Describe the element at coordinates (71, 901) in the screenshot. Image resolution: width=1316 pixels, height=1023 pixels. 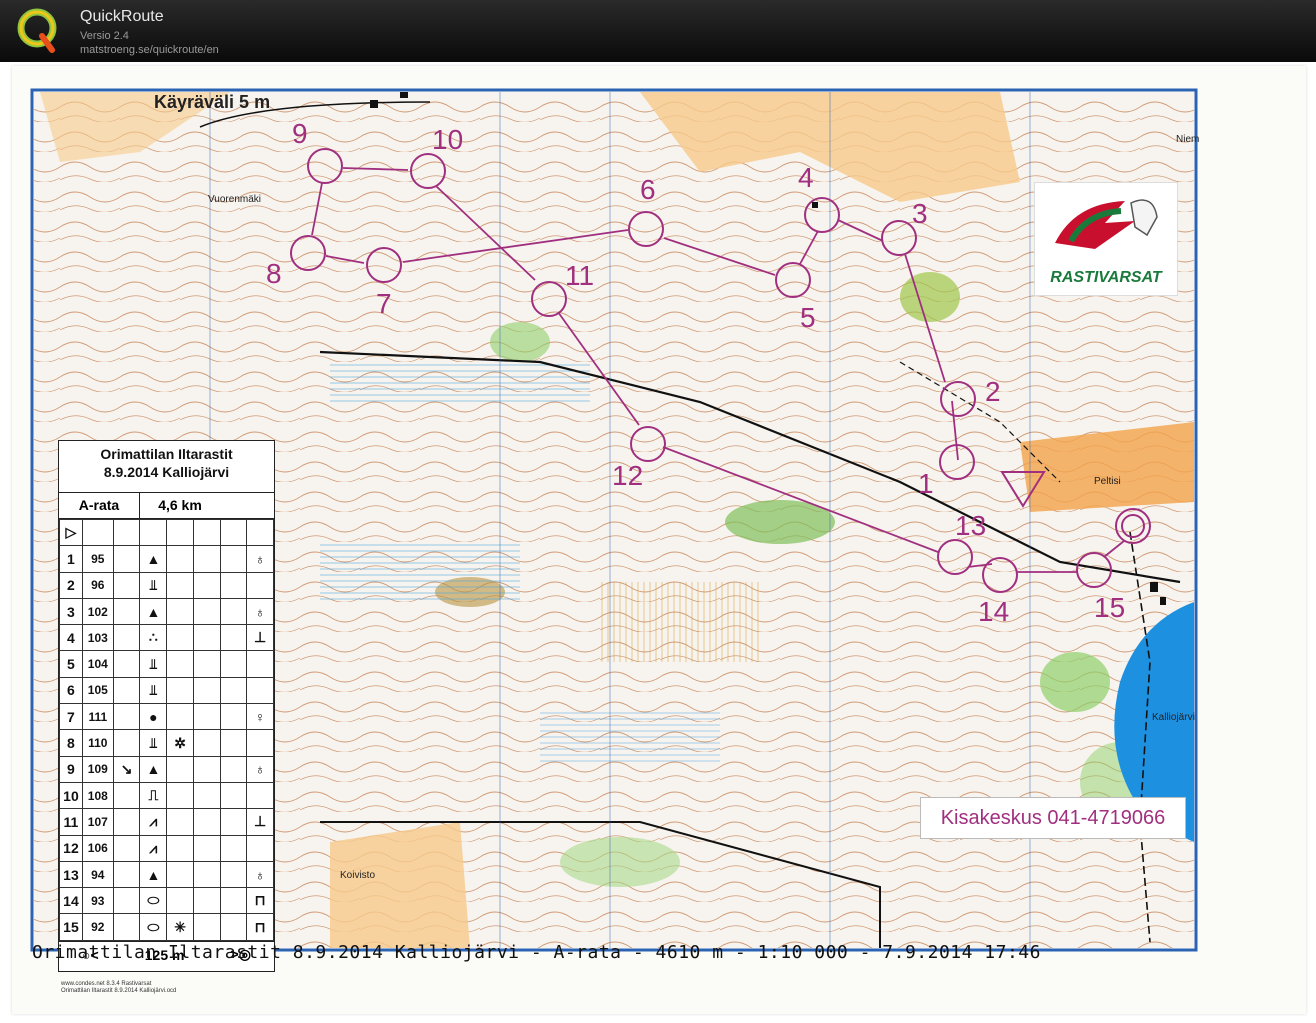
I see `control-number-cell: 14` at that location.